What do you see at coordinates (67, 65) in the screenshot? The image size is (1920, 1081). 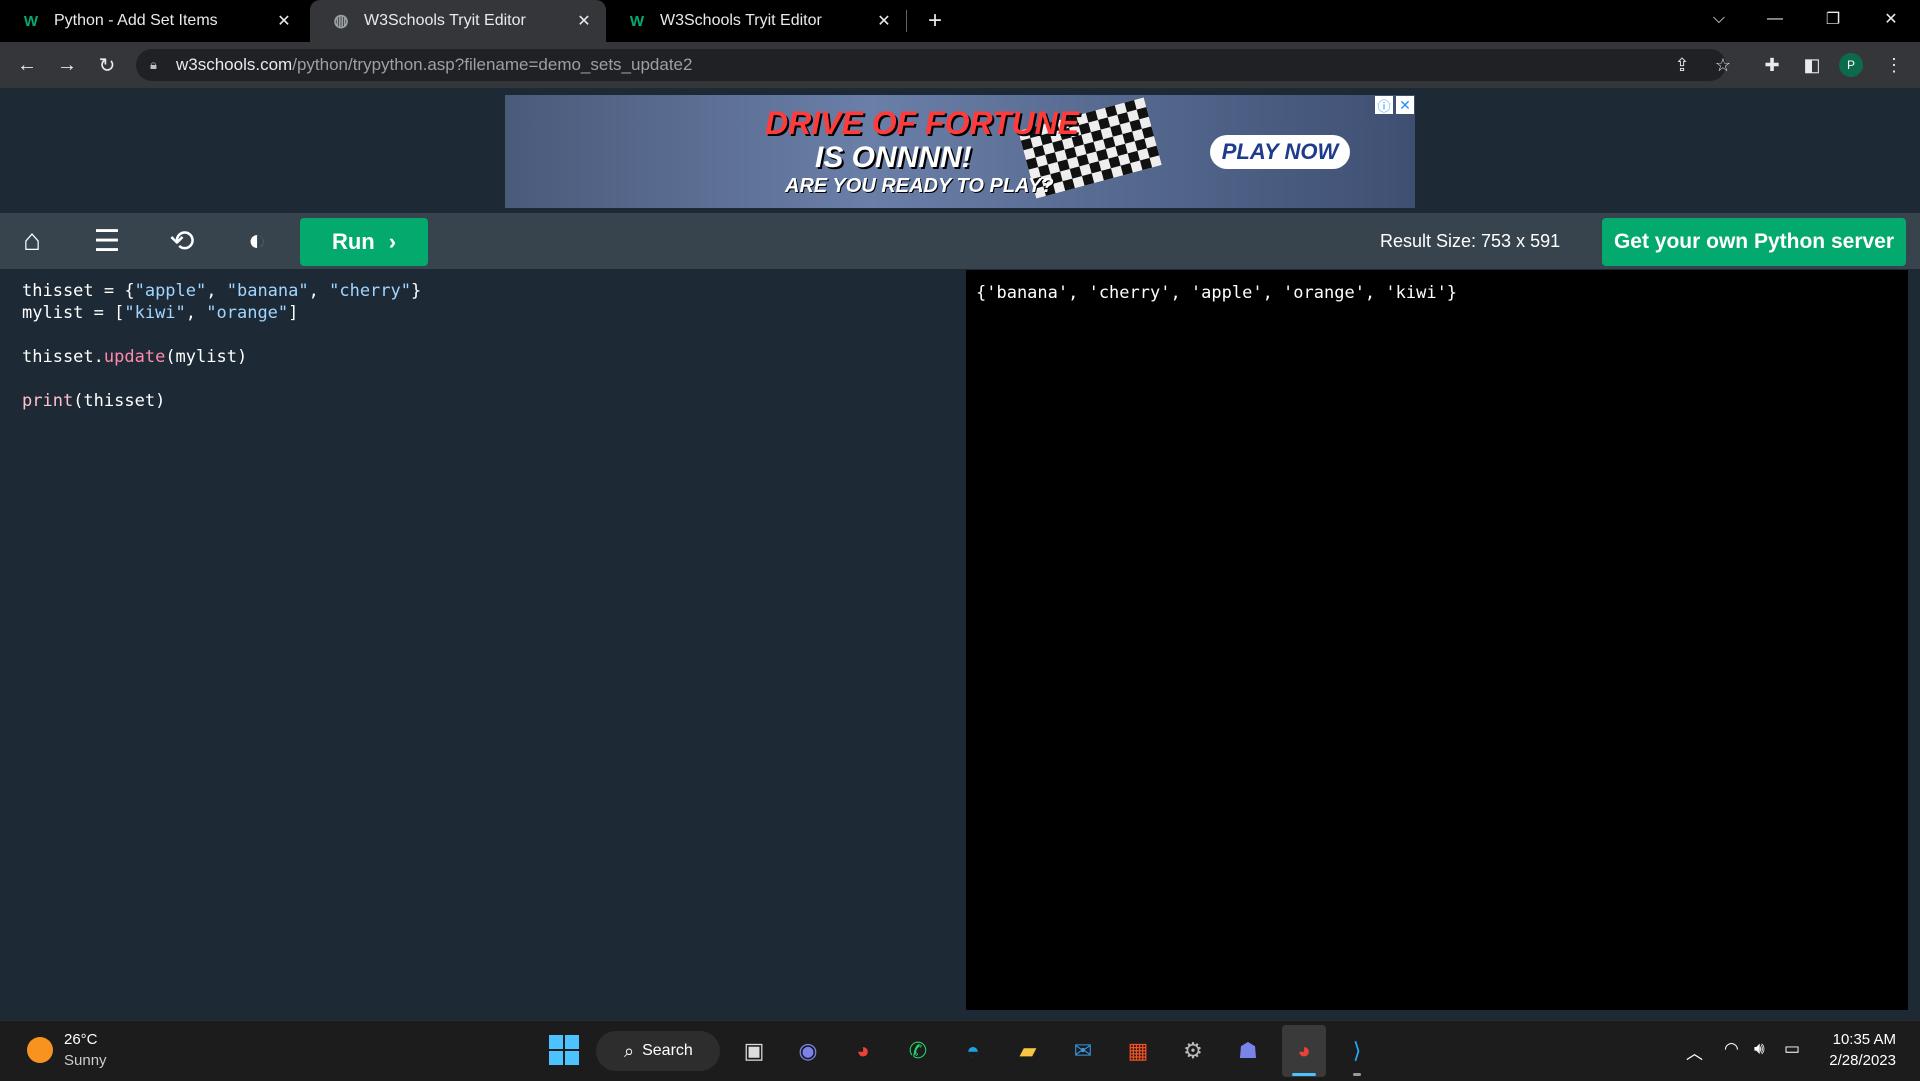 I see `forward-arrow-icon: →` at bounding box center [67, 65].